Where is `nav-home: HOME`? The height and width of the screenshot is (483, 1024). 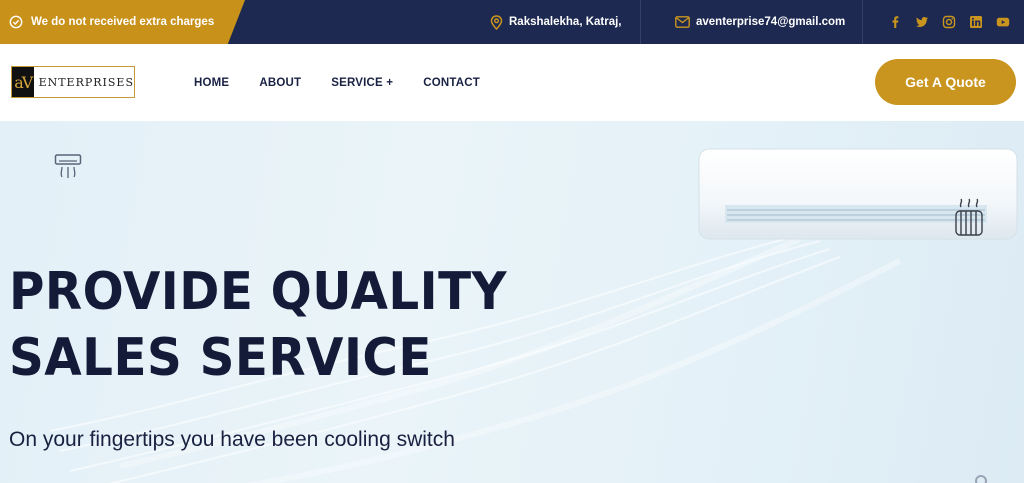 nav-home: HOME is located at coordinates (211, 83).